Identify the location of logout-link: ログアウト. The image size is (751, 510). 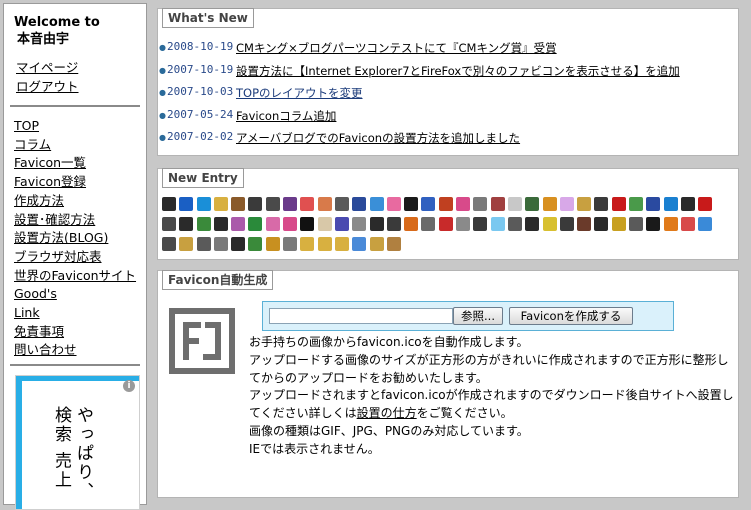
(47, 86).